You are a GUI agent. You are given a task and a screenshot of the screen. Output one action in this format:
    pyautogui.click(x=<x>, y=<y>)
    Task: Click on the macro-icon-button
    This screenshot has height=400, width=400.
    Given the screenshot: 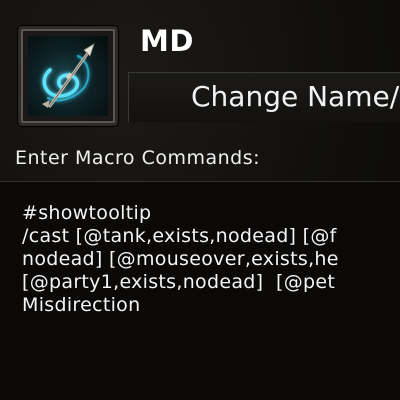 What is the action you would take?
    pyautogui.click(x=68, y=76)
    